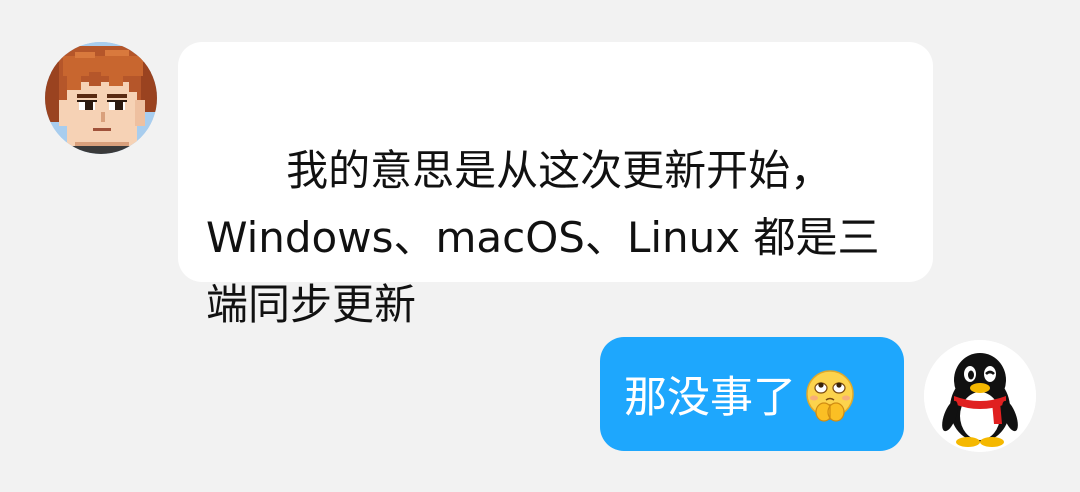 The image size is (1080, 492). I want to click on receiver-avatar, so click(980, 396).